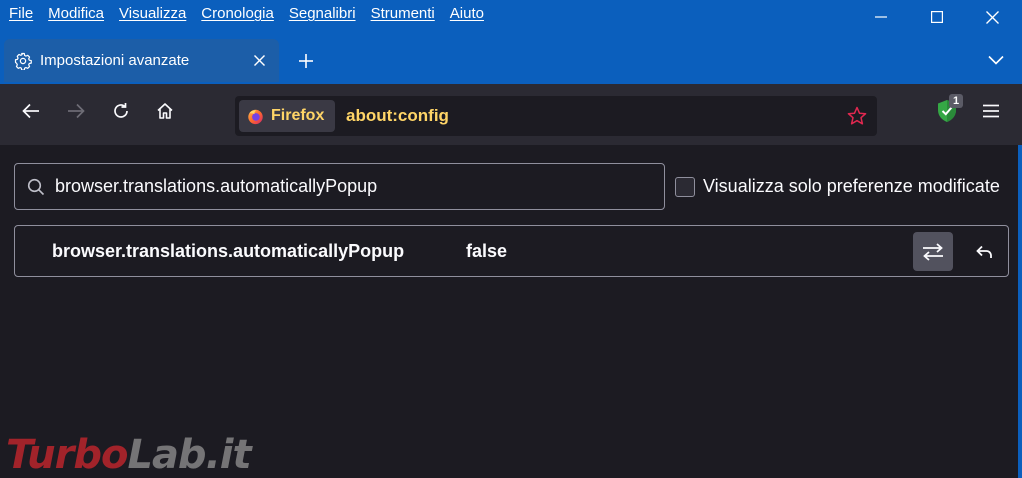 This screenshot has height=478, width=1022. What do you see at coordinates (397, 116) in the screenshot?
I see `url-text: about:config` at bounding box center [397, 116].